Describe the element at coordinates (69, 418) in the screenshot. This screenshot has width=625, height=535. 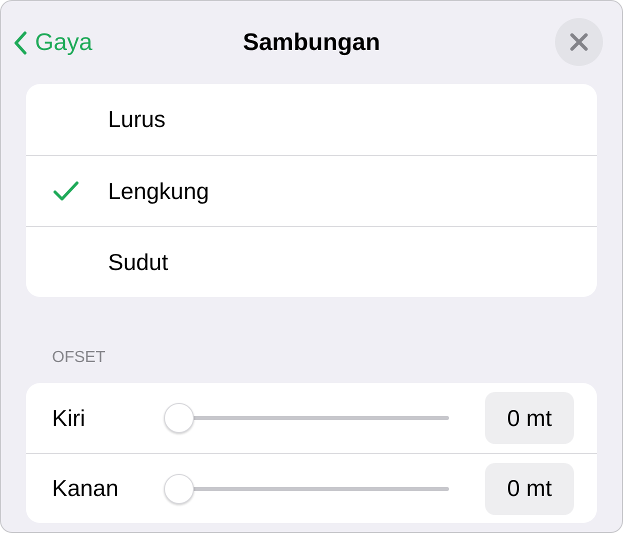
I see `slider-label: Kiri` at that location.